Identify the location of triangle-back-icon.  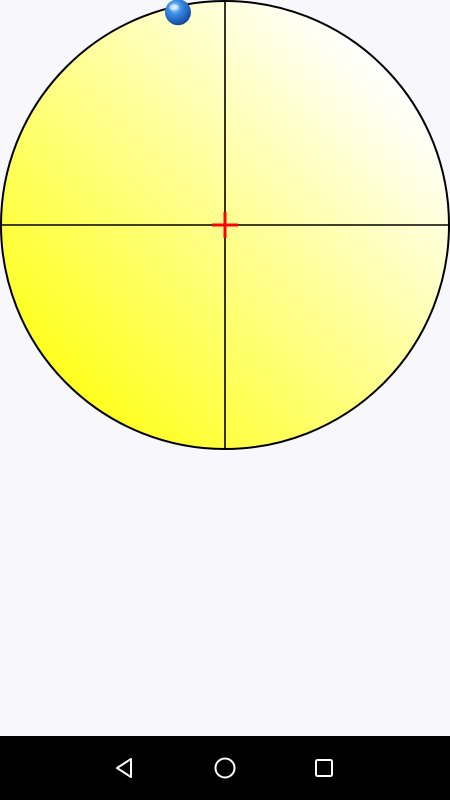
(124, 768).